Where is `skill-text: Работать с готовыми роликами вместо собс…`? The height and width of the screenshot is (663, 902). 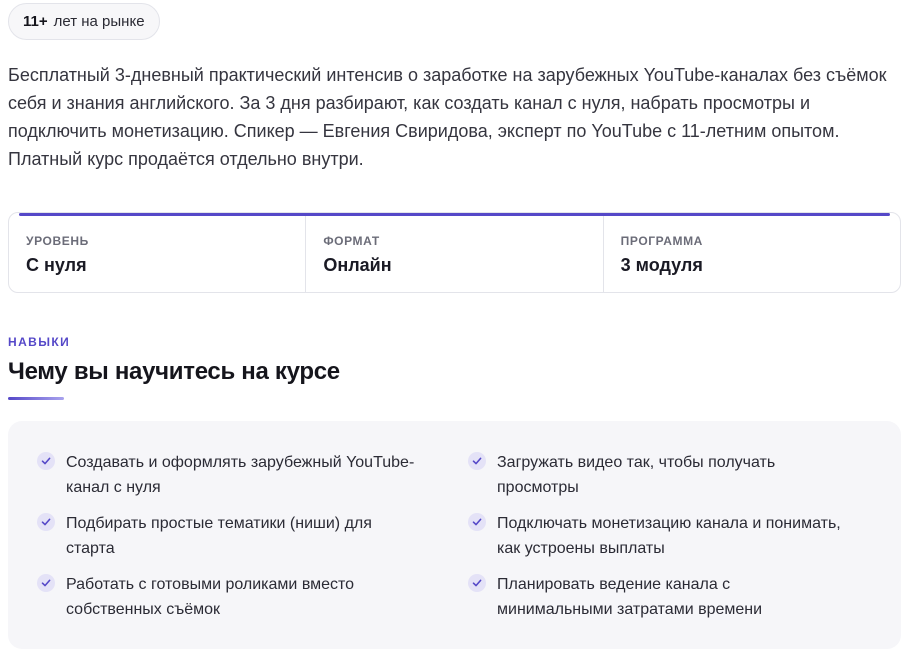 skill-text: Работать с готовыми роликами вместо собс… is located at coordinates (210, 597).